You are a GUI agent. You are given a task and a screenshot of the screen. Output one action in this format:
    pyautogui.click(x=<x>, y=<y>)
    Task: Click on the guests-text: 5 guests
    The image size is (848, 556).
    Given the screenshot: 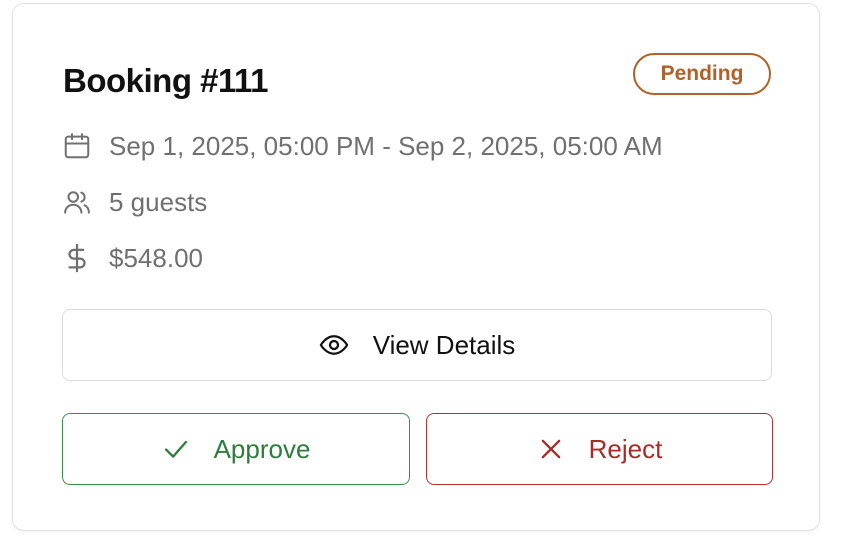 What is the action you would take?
    pyautogui.click(x=158, y=201)
    